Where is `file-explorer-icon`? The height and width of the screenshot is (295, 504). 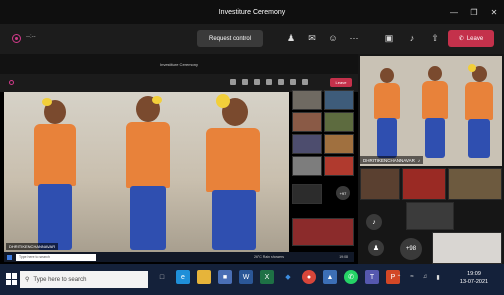 file-explorer-icon is located at coordinates (204, 277).